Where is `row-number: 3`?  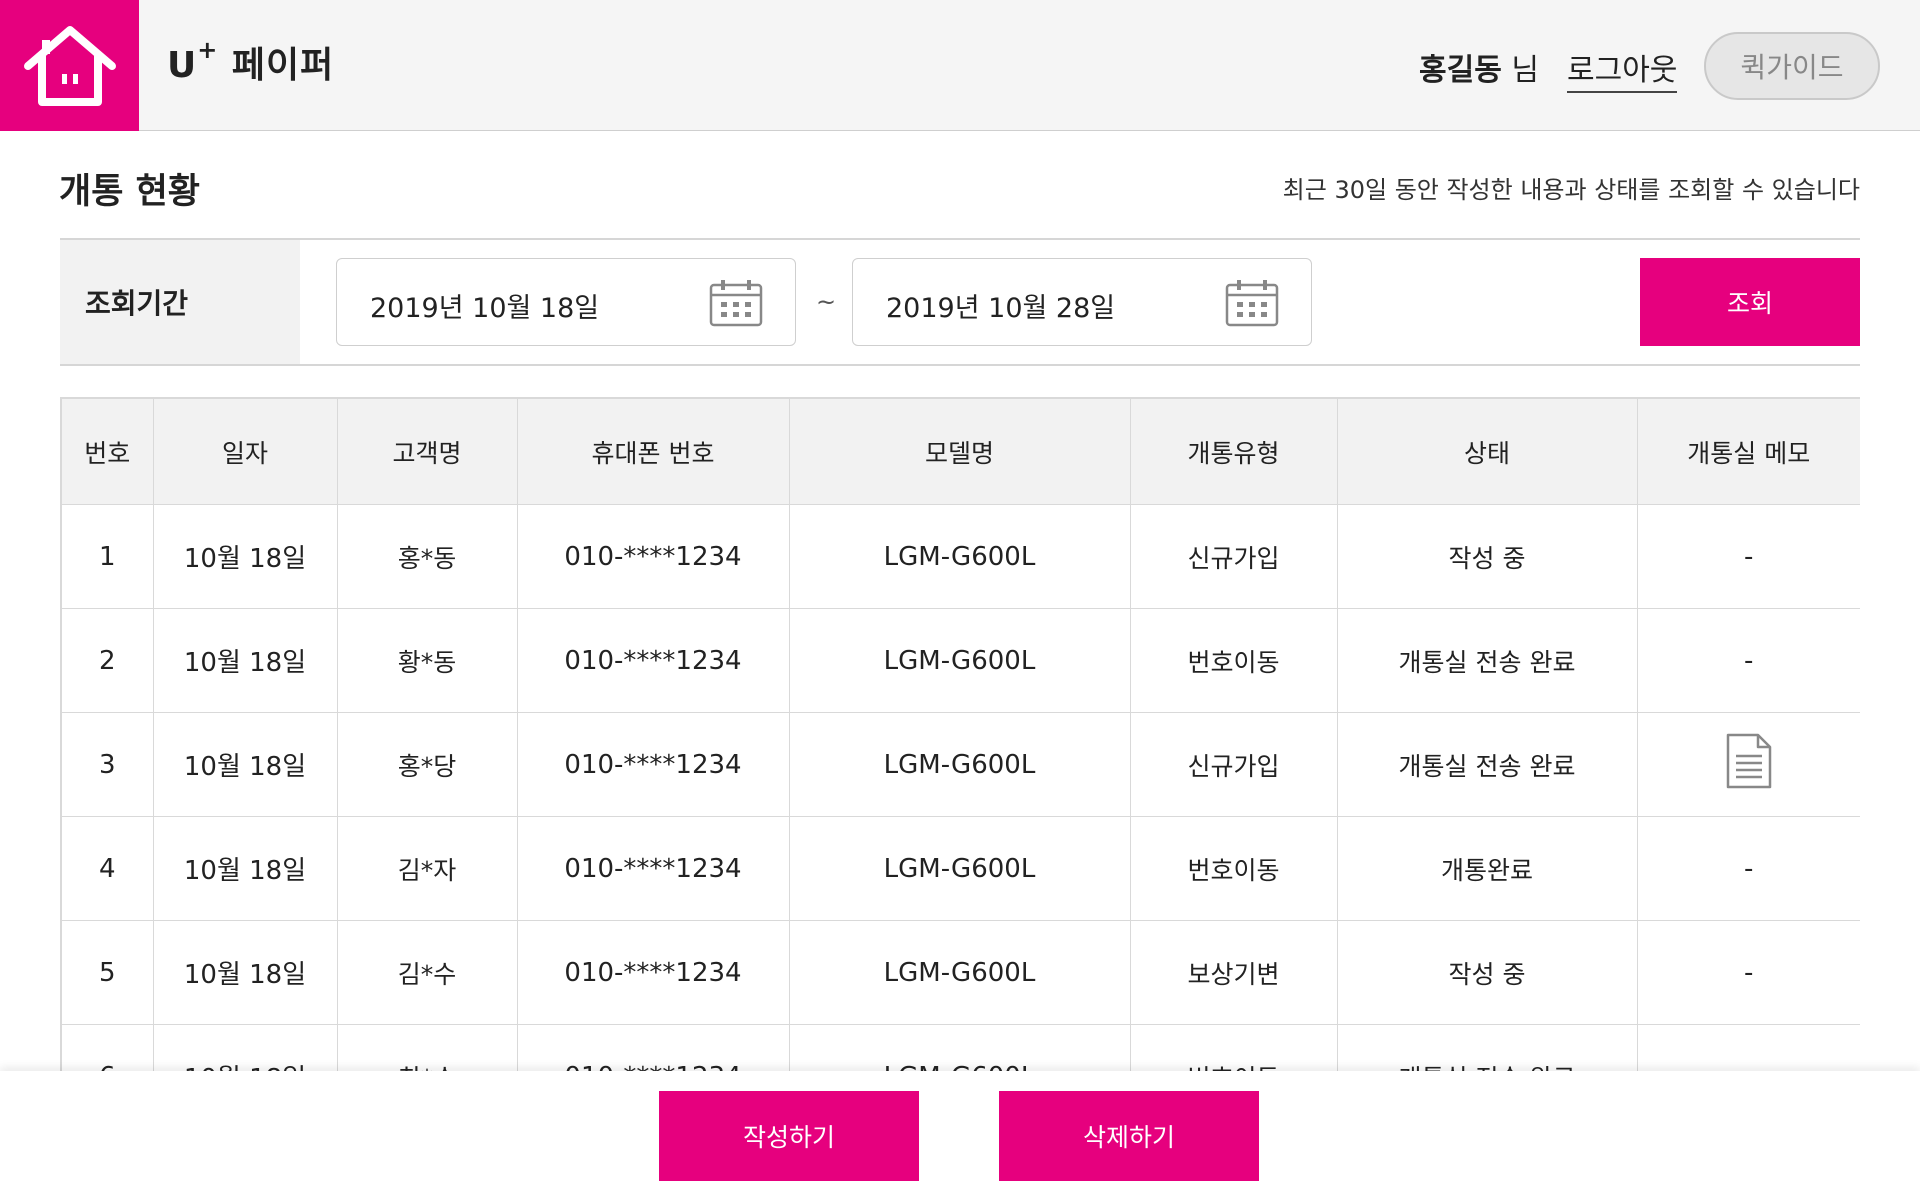
row-number: 3 is located at coordinates (107, 764).